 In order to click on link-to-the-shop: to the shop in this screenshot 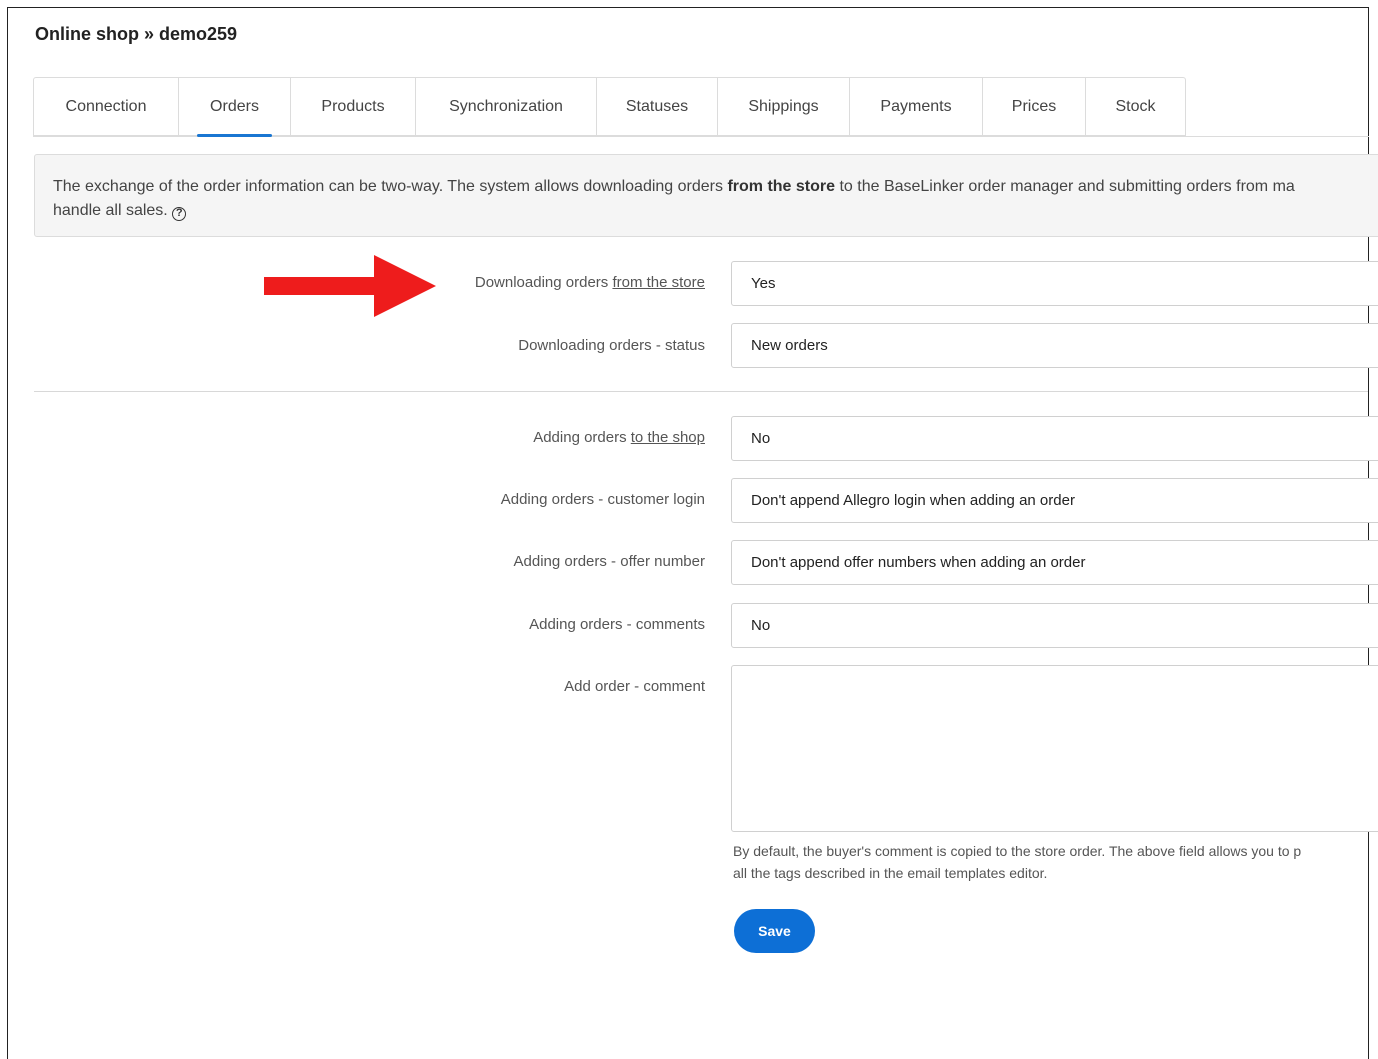, I will do `click(668, 437)`.